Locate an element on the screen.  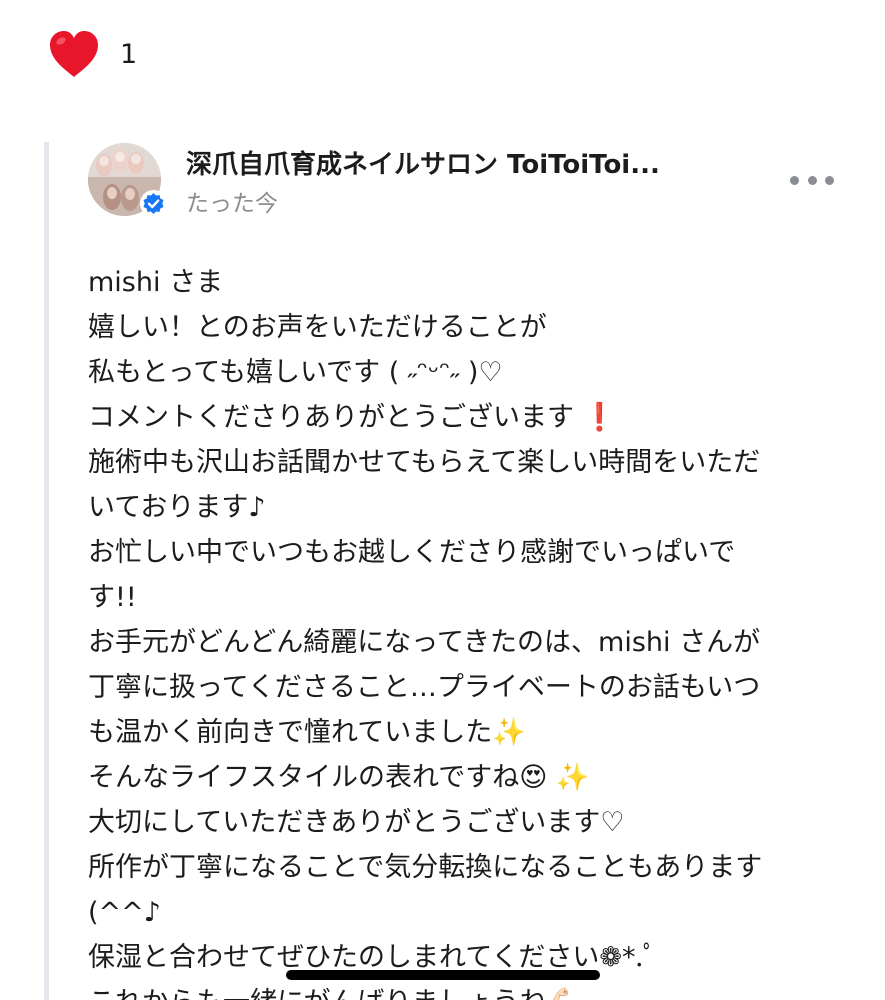
heart-icon is located at coordinates (74, 54).